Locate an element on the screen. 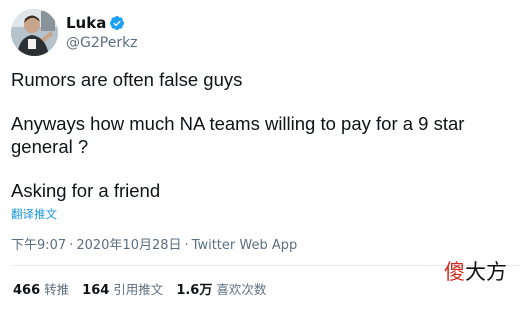 The width and height of the screenshot is (532, 311). quotes-stat: 164 引用推文 is located at coordinates (122, 288).